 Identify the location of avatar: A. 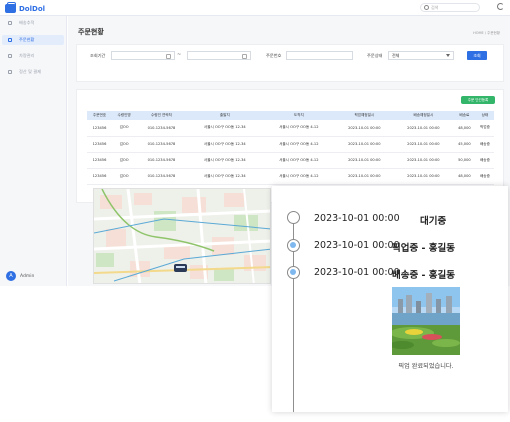
(11, 276).